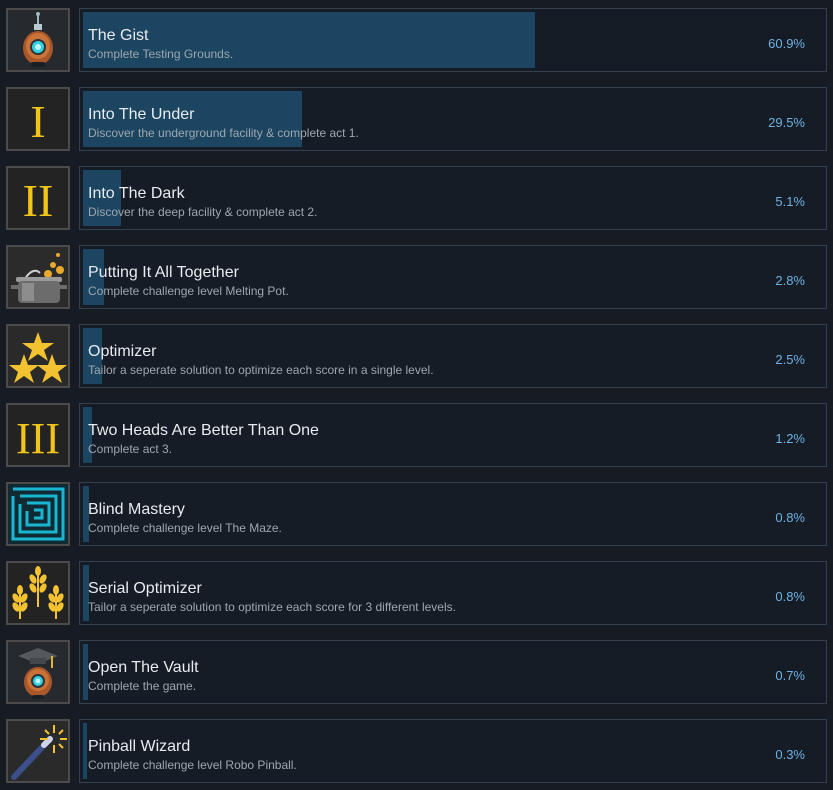  Describe the element at coordinates (790, 754) in the screenshot. I see `unlock-percentage: 0.3%` at that location.